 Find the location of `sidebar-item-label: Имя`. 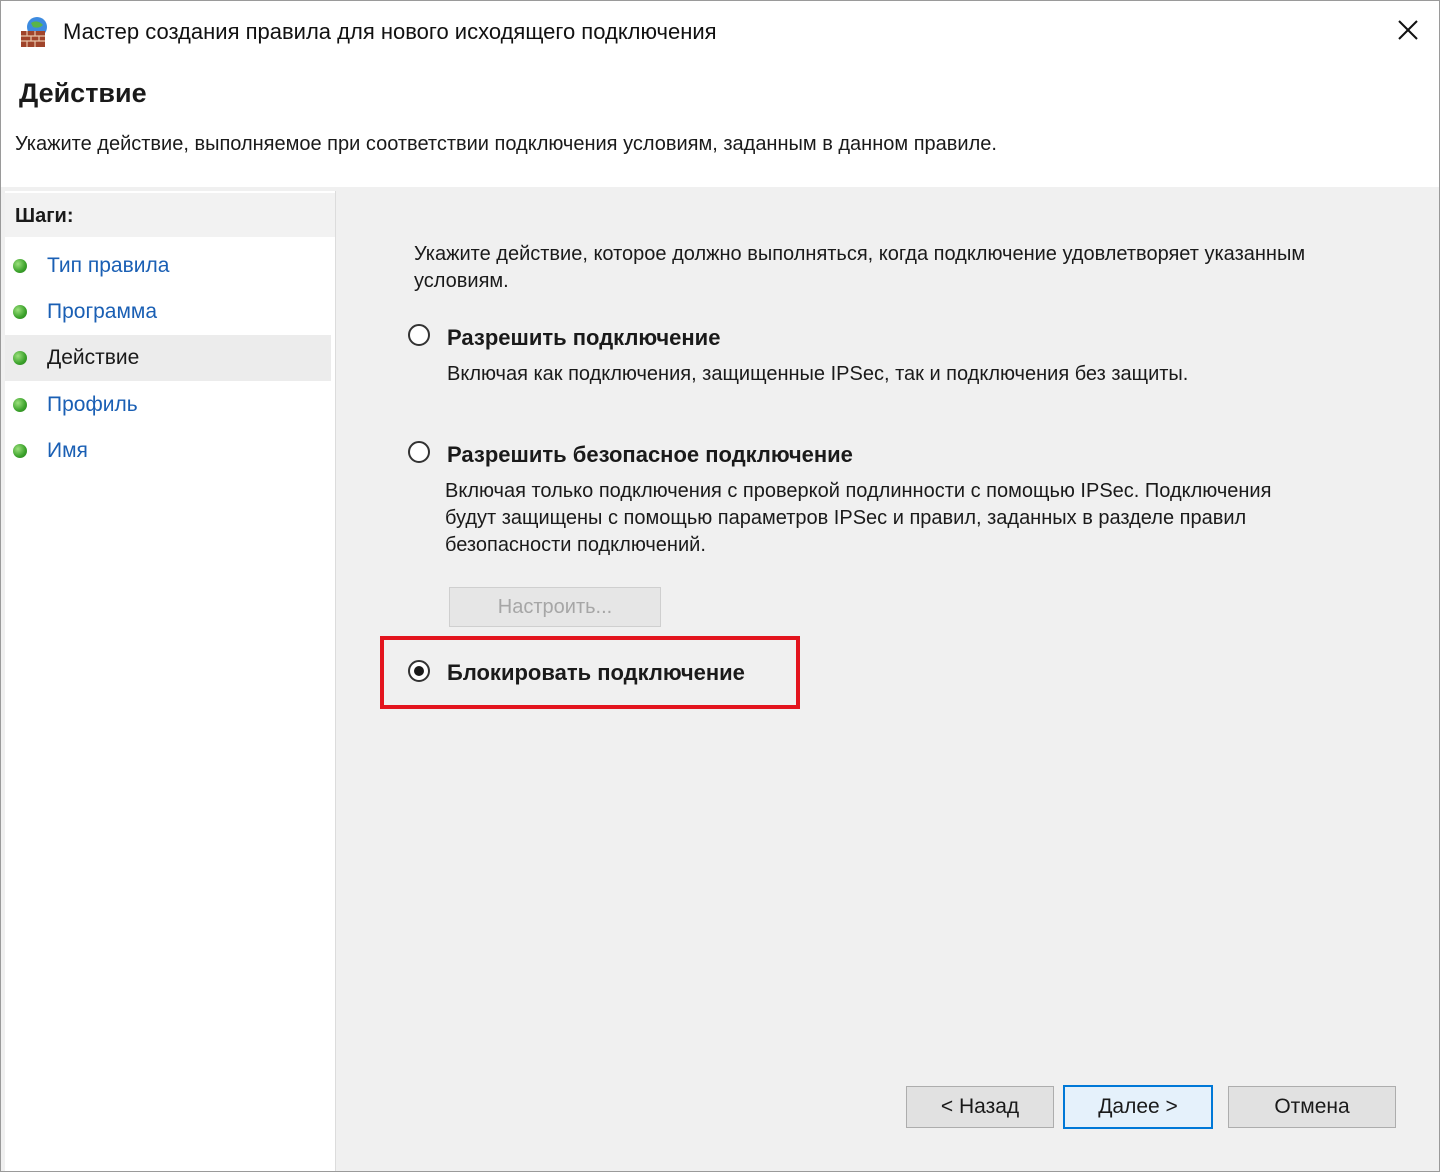

sidebar-item-label: Имя is located at coordinates (67, 450).